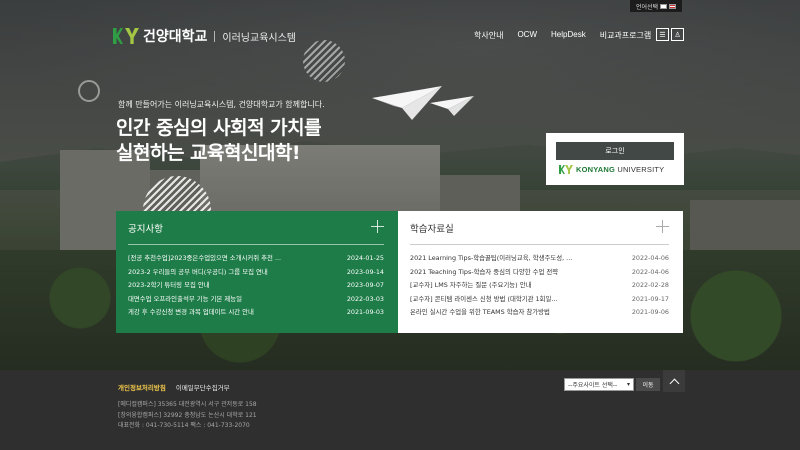 Image resolution: width=800 pixels, height=450 pixels. Describe the element at coordinates (650, 298) in the screenshot. I see `item-date: 2021-09-17` at that location.